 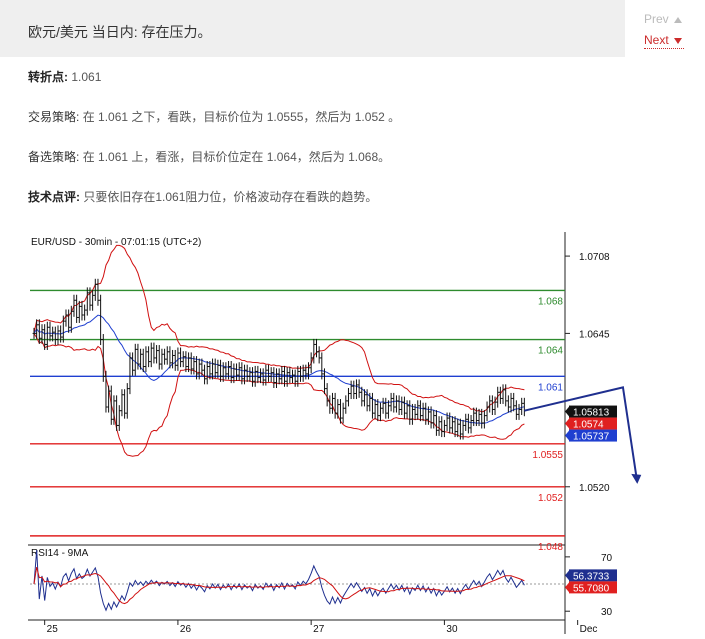 What do you see at coordinates (607, 612) in the screenshot?
I see `rsi-tick-label: 30` at bounding box center [607, 612].